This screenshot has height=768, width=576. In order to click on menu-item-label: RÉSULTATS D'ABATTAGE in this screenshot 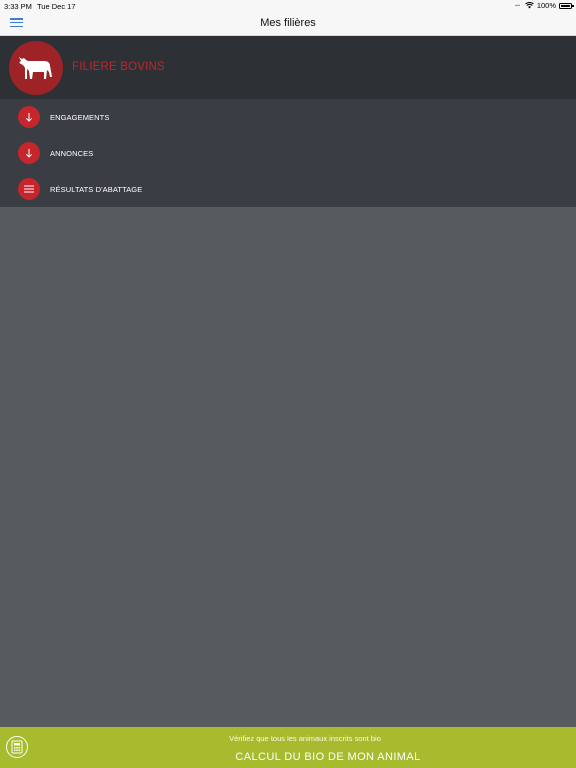, I will do `click(96, 189)`.